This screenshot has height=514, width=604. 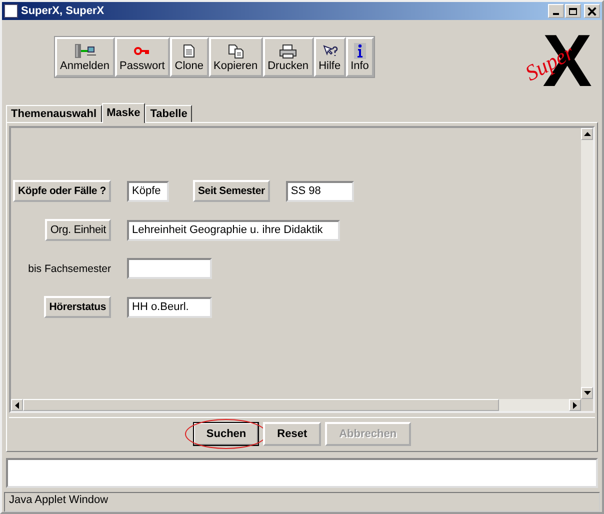 I want to click on close-button, so click(x=592, y=11).